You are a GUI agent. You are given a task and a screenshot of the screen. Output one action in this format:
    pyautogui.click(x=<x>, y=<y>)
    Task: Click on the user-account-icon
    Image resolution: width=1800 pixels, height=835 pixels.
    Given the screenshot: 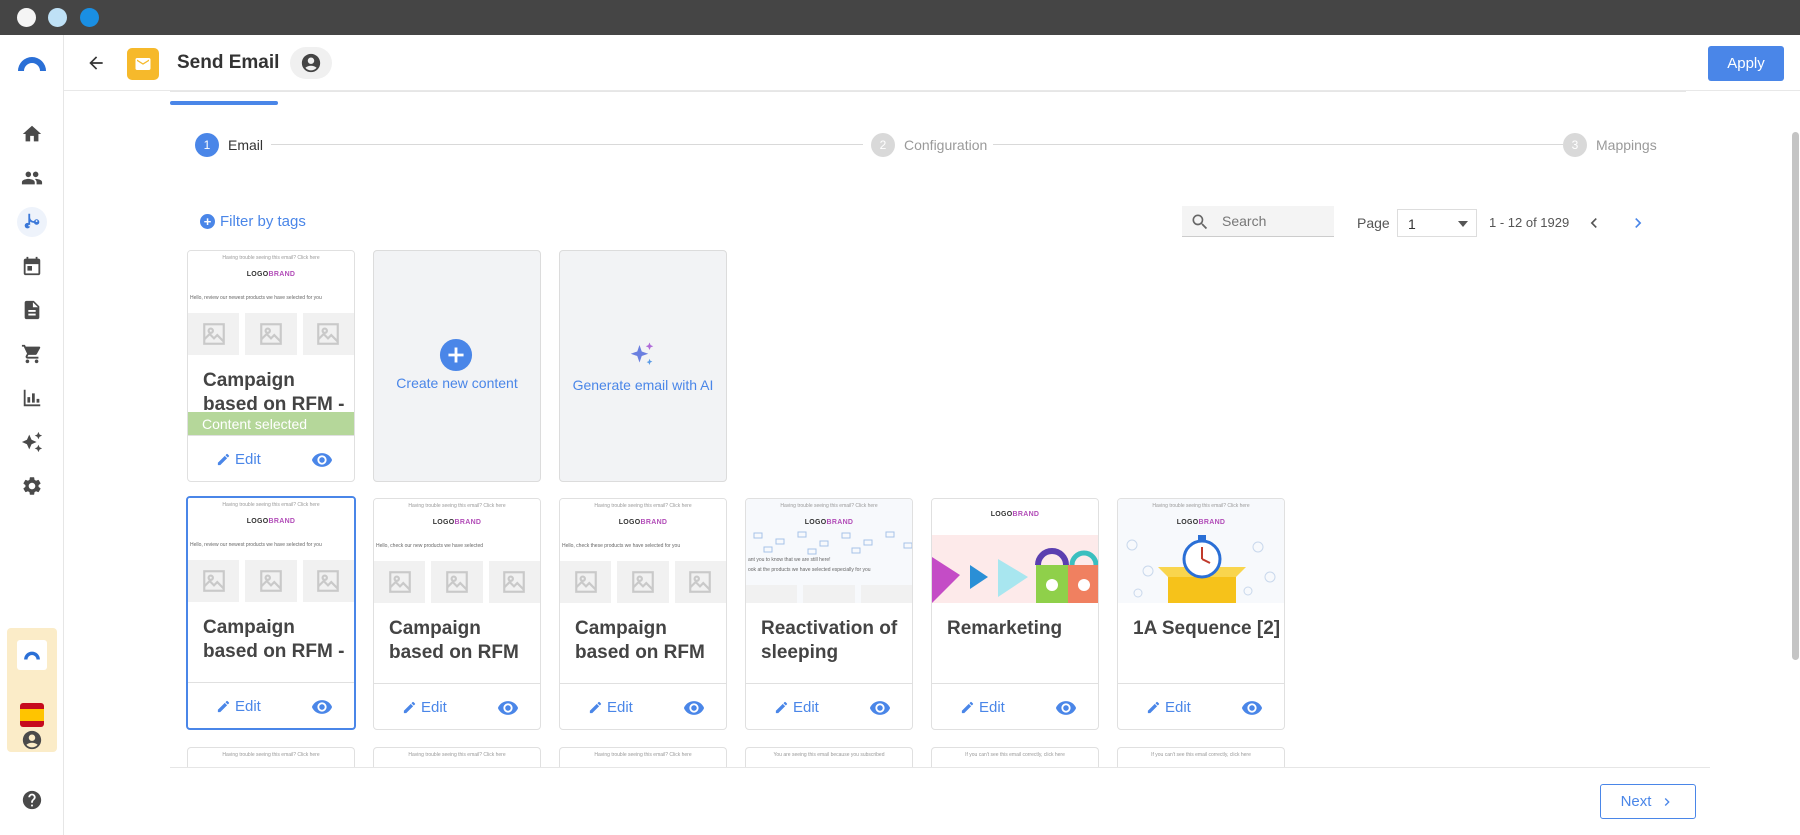 What is the action you would take?
    pyautogui.click(x=311, y=63)
    